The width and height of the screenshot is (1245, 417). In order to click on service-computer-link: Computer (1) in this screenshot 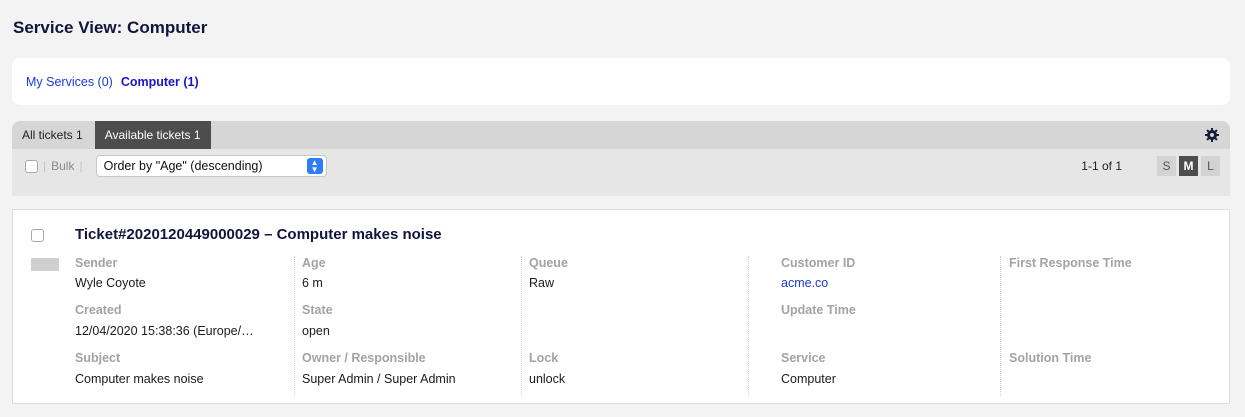, I will do `click(160, 82)`.